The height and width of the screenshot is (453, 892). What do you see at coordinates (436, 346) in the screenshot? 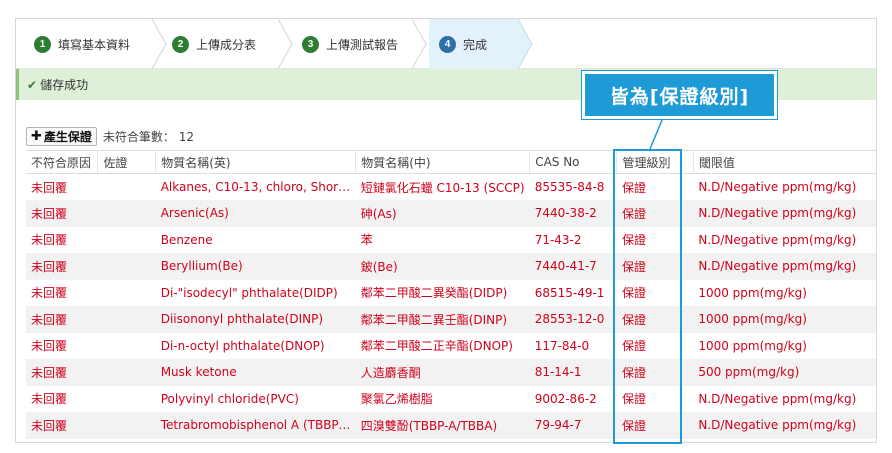
I see `name-zh-cell: 鄰苯二甲酸二正辛酯(DNOP)` at bounding box center [436, 346].